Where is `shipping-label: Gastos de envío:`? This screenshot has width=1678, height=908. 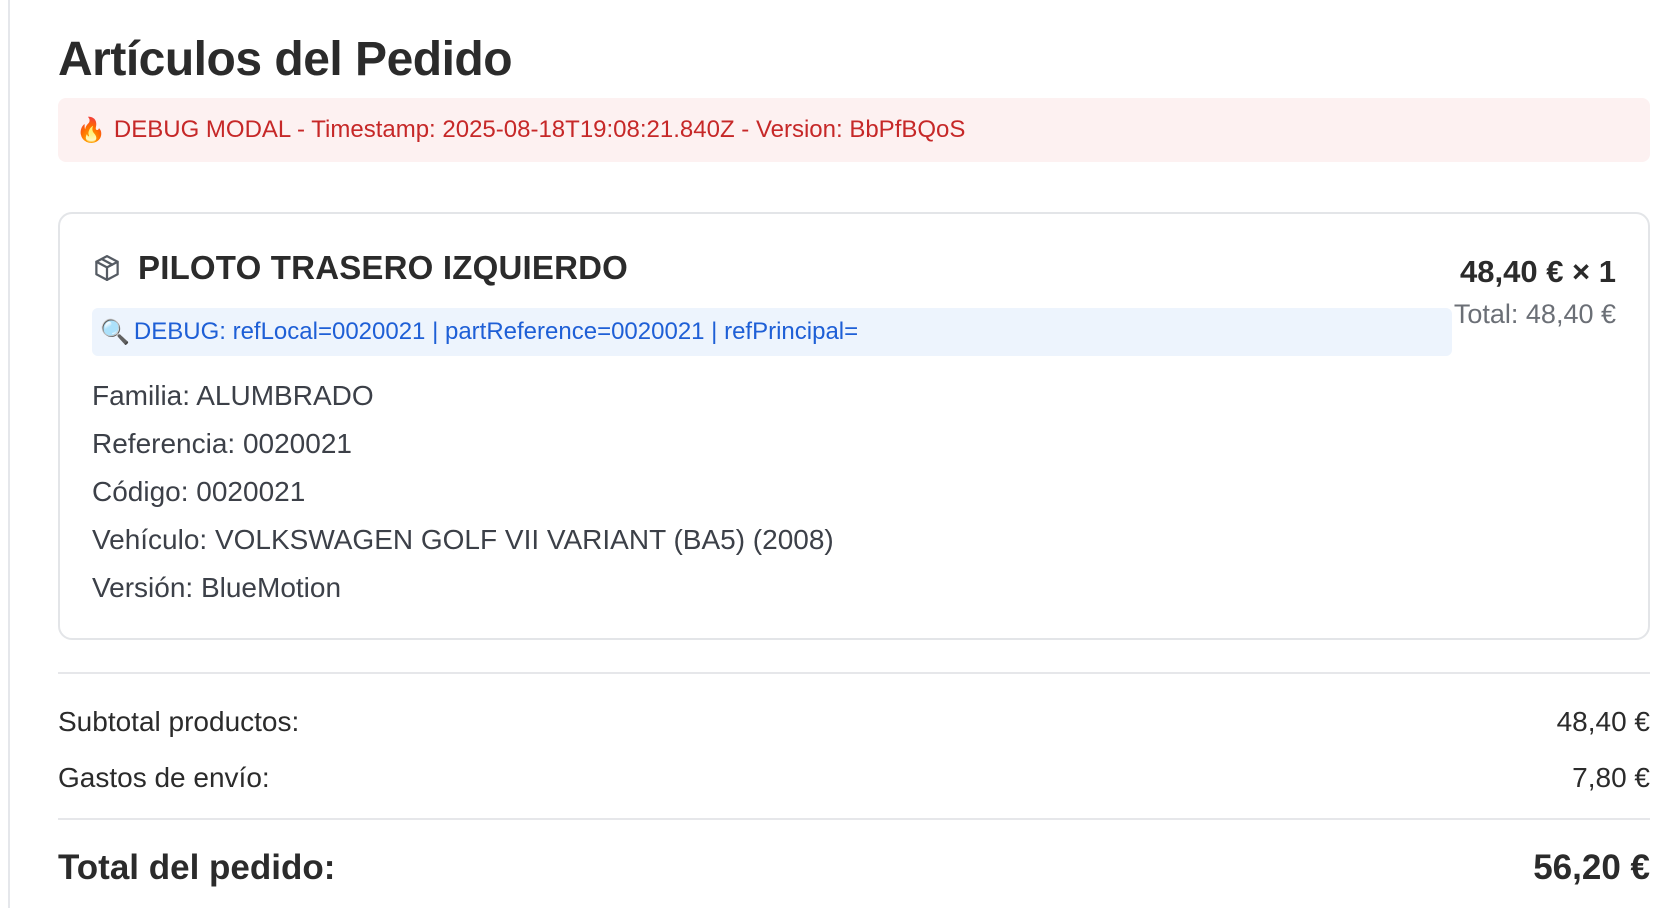
shipping-label: Gastos de envío: is located at coordinates (164, 777).